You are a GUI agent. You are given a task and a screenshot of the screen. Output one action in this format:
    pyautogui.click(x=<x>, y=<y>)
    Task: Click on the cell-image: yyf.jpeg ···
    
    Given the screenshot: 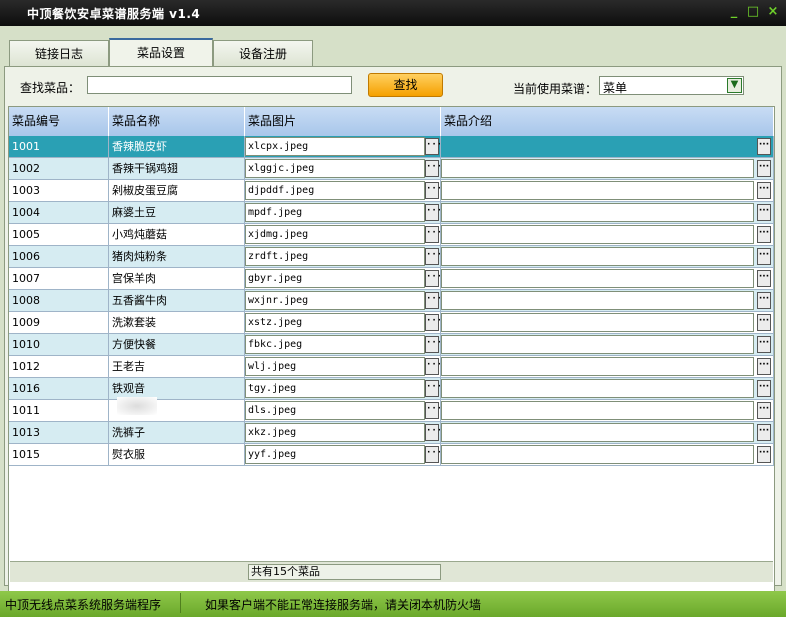 What is the action you would take?
    pyautogui.click(x=343, y=455)
    